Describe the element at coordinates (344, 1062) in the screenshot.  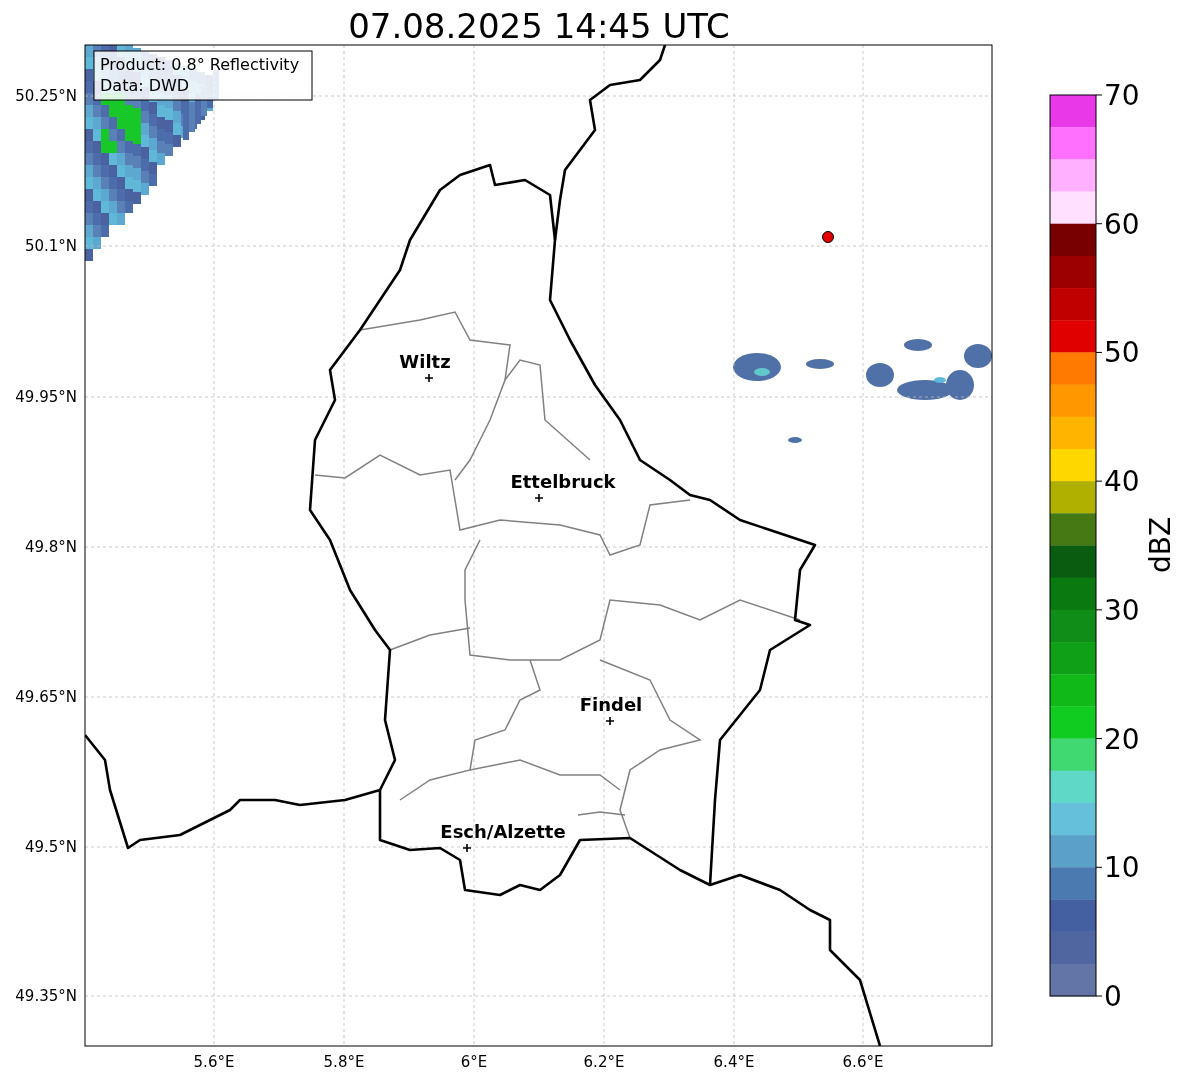
I see `longitude-label: 5.8°E` at that location.